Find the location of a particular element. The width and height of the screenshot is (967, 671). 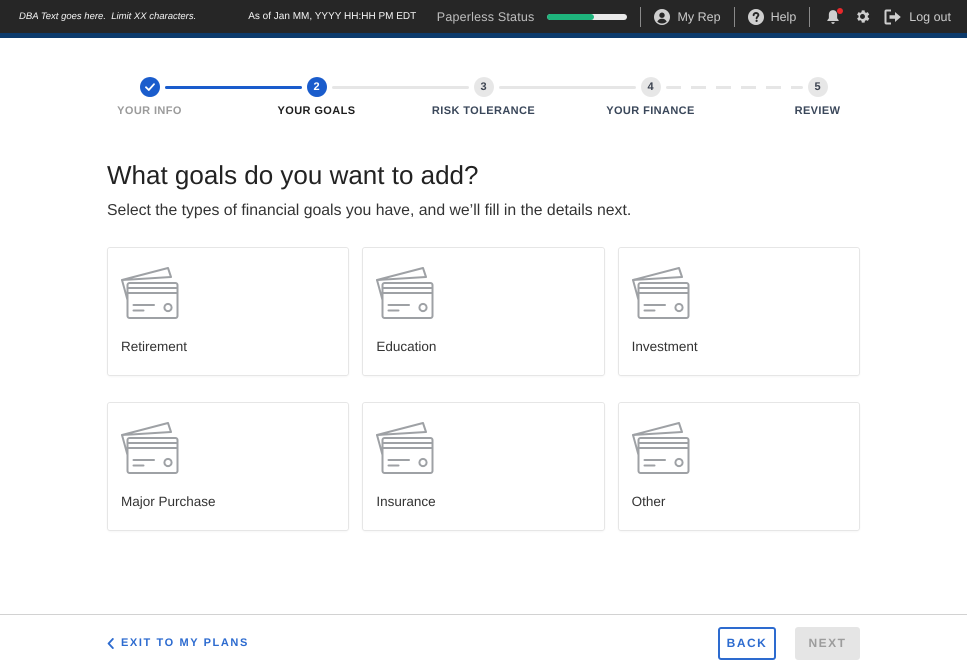

user-circle-icon is located at coordinates (662, 16).